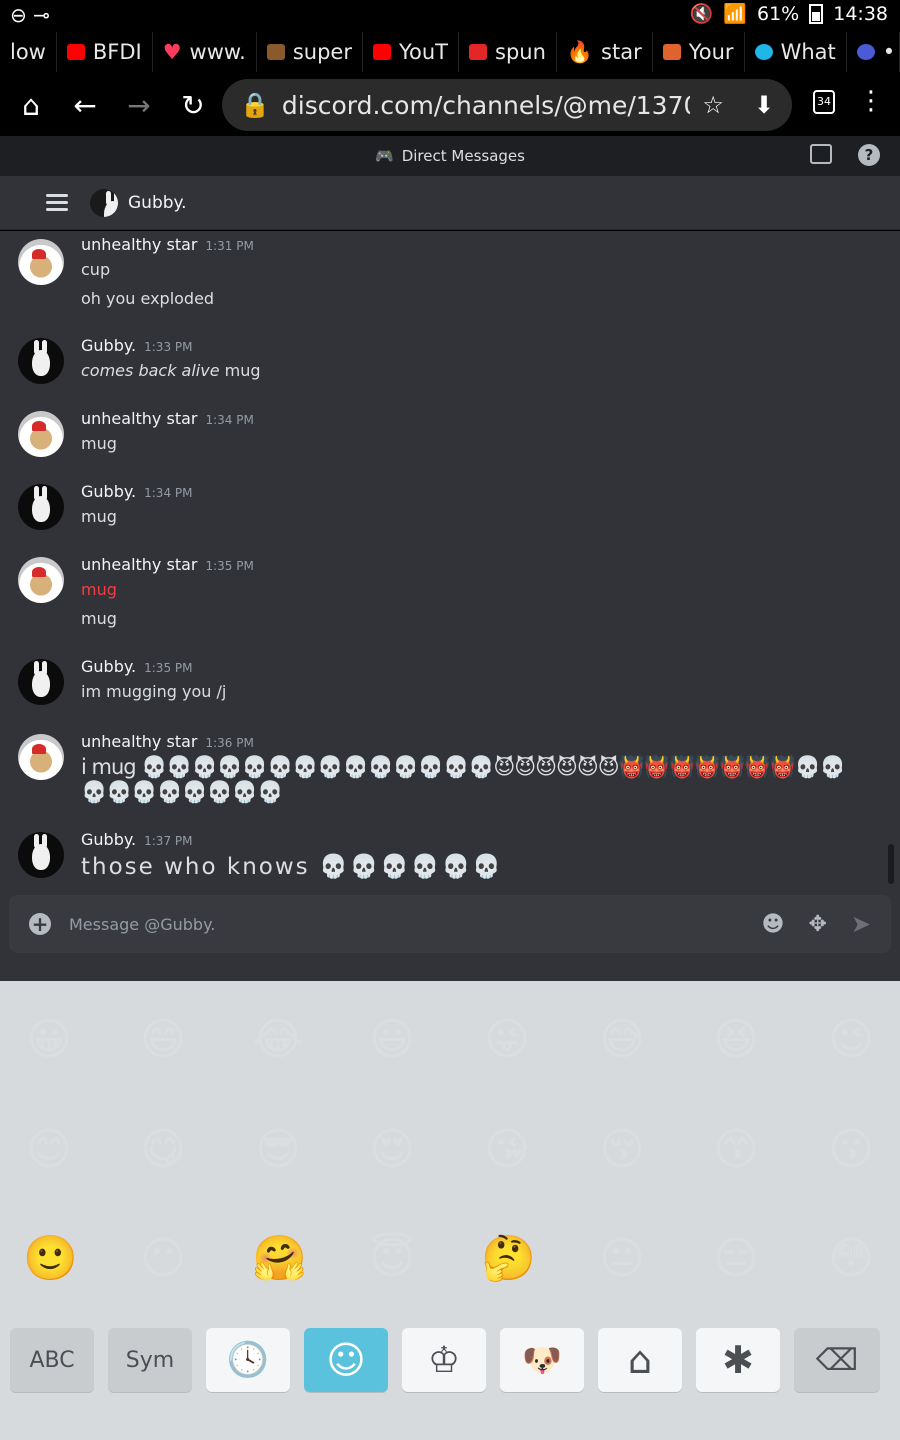 The height and width of the screenshot is (1440, 900). What do you see at coordinates (157, 202) in the screenshot?
I see `channel-name: Gubby.` at bounding box center [157, 202].